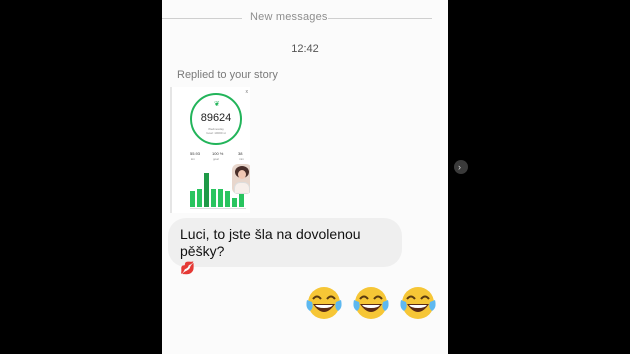 This screenshot has height=354, width=630. Describe the element at coordinates (218, 153) in the screenshot. I see `stat-goal: 100 %` at that location.